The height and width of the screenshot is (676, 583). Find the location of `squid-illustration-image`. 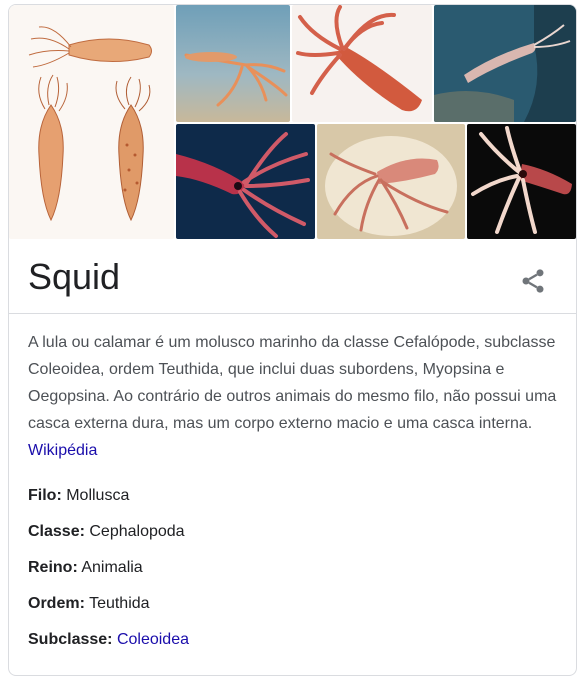

squid-illustration-image is located at coordinates (91, 122).